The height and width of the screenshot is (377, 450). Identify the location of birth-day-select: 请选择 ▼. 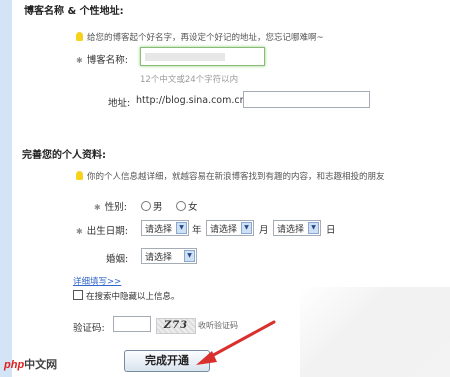
(297, 228).